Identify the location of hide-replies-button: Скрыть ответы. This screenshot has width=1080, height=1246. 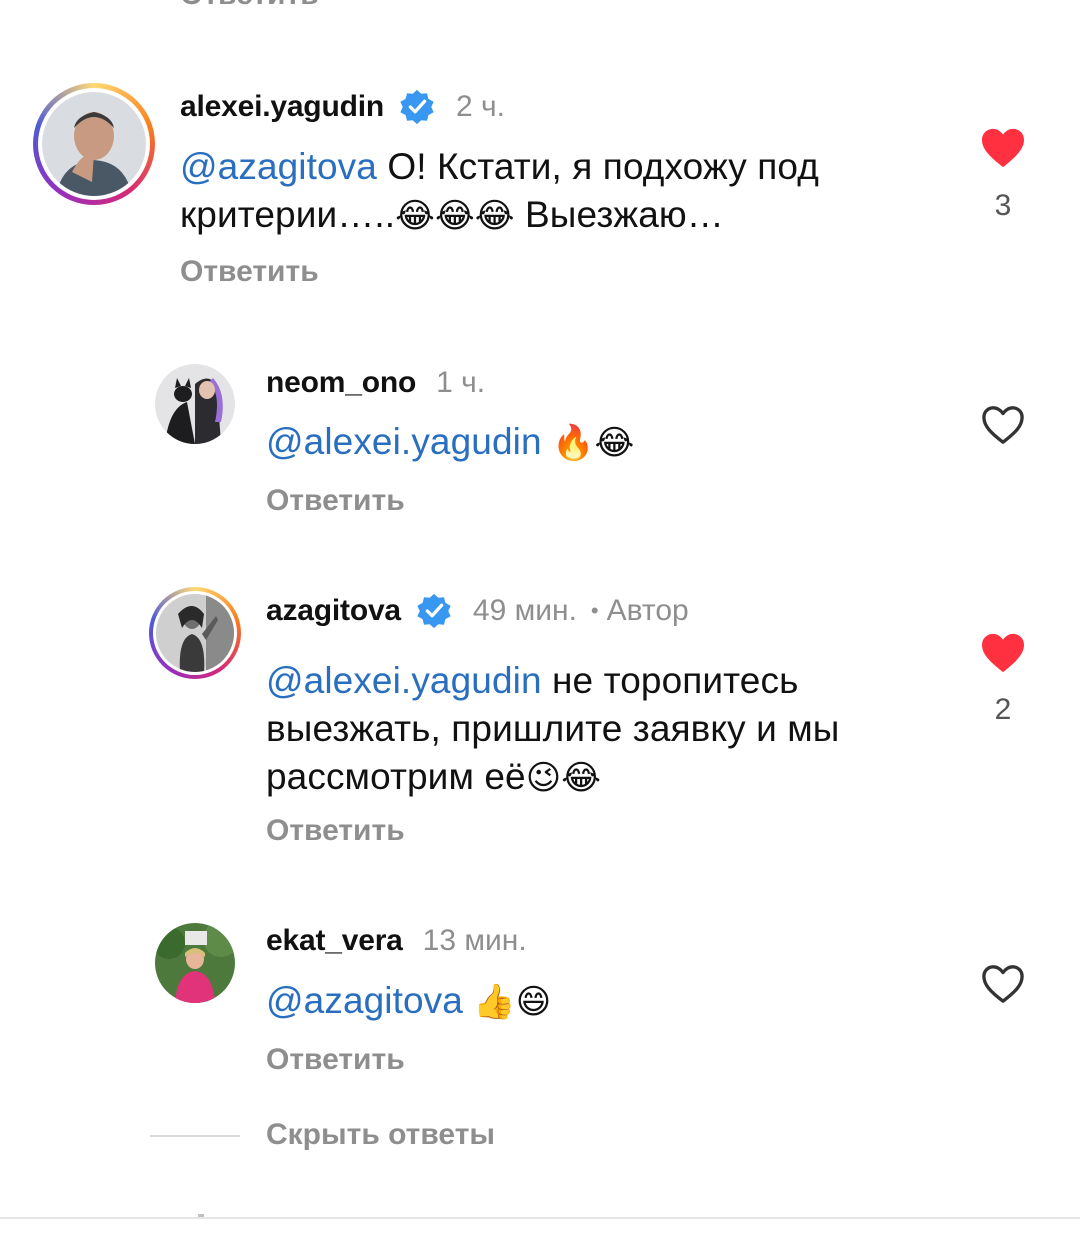
(380, 1135).